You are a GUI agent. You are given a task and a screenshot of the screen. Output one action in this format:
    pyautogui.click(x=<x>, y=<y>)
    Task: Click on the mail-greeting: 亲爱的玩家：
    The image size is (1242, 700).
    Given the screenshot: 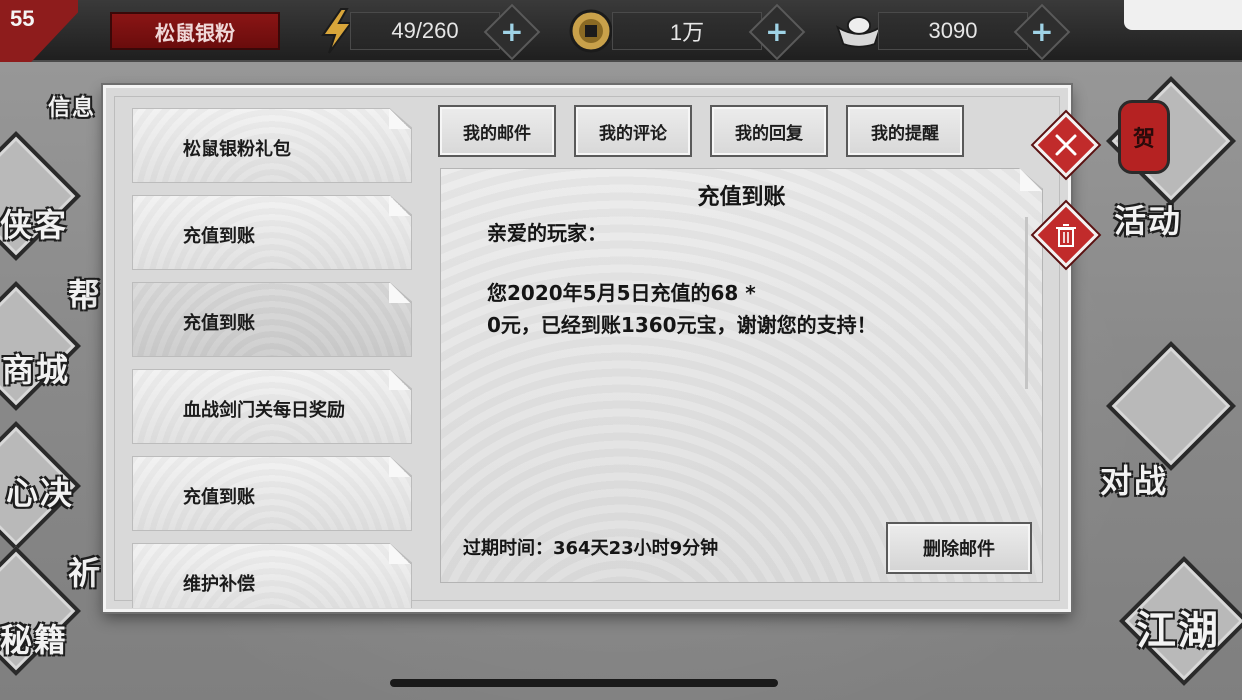 What is the action you would take?
    pyautogui.click(x=547, y=233)
    